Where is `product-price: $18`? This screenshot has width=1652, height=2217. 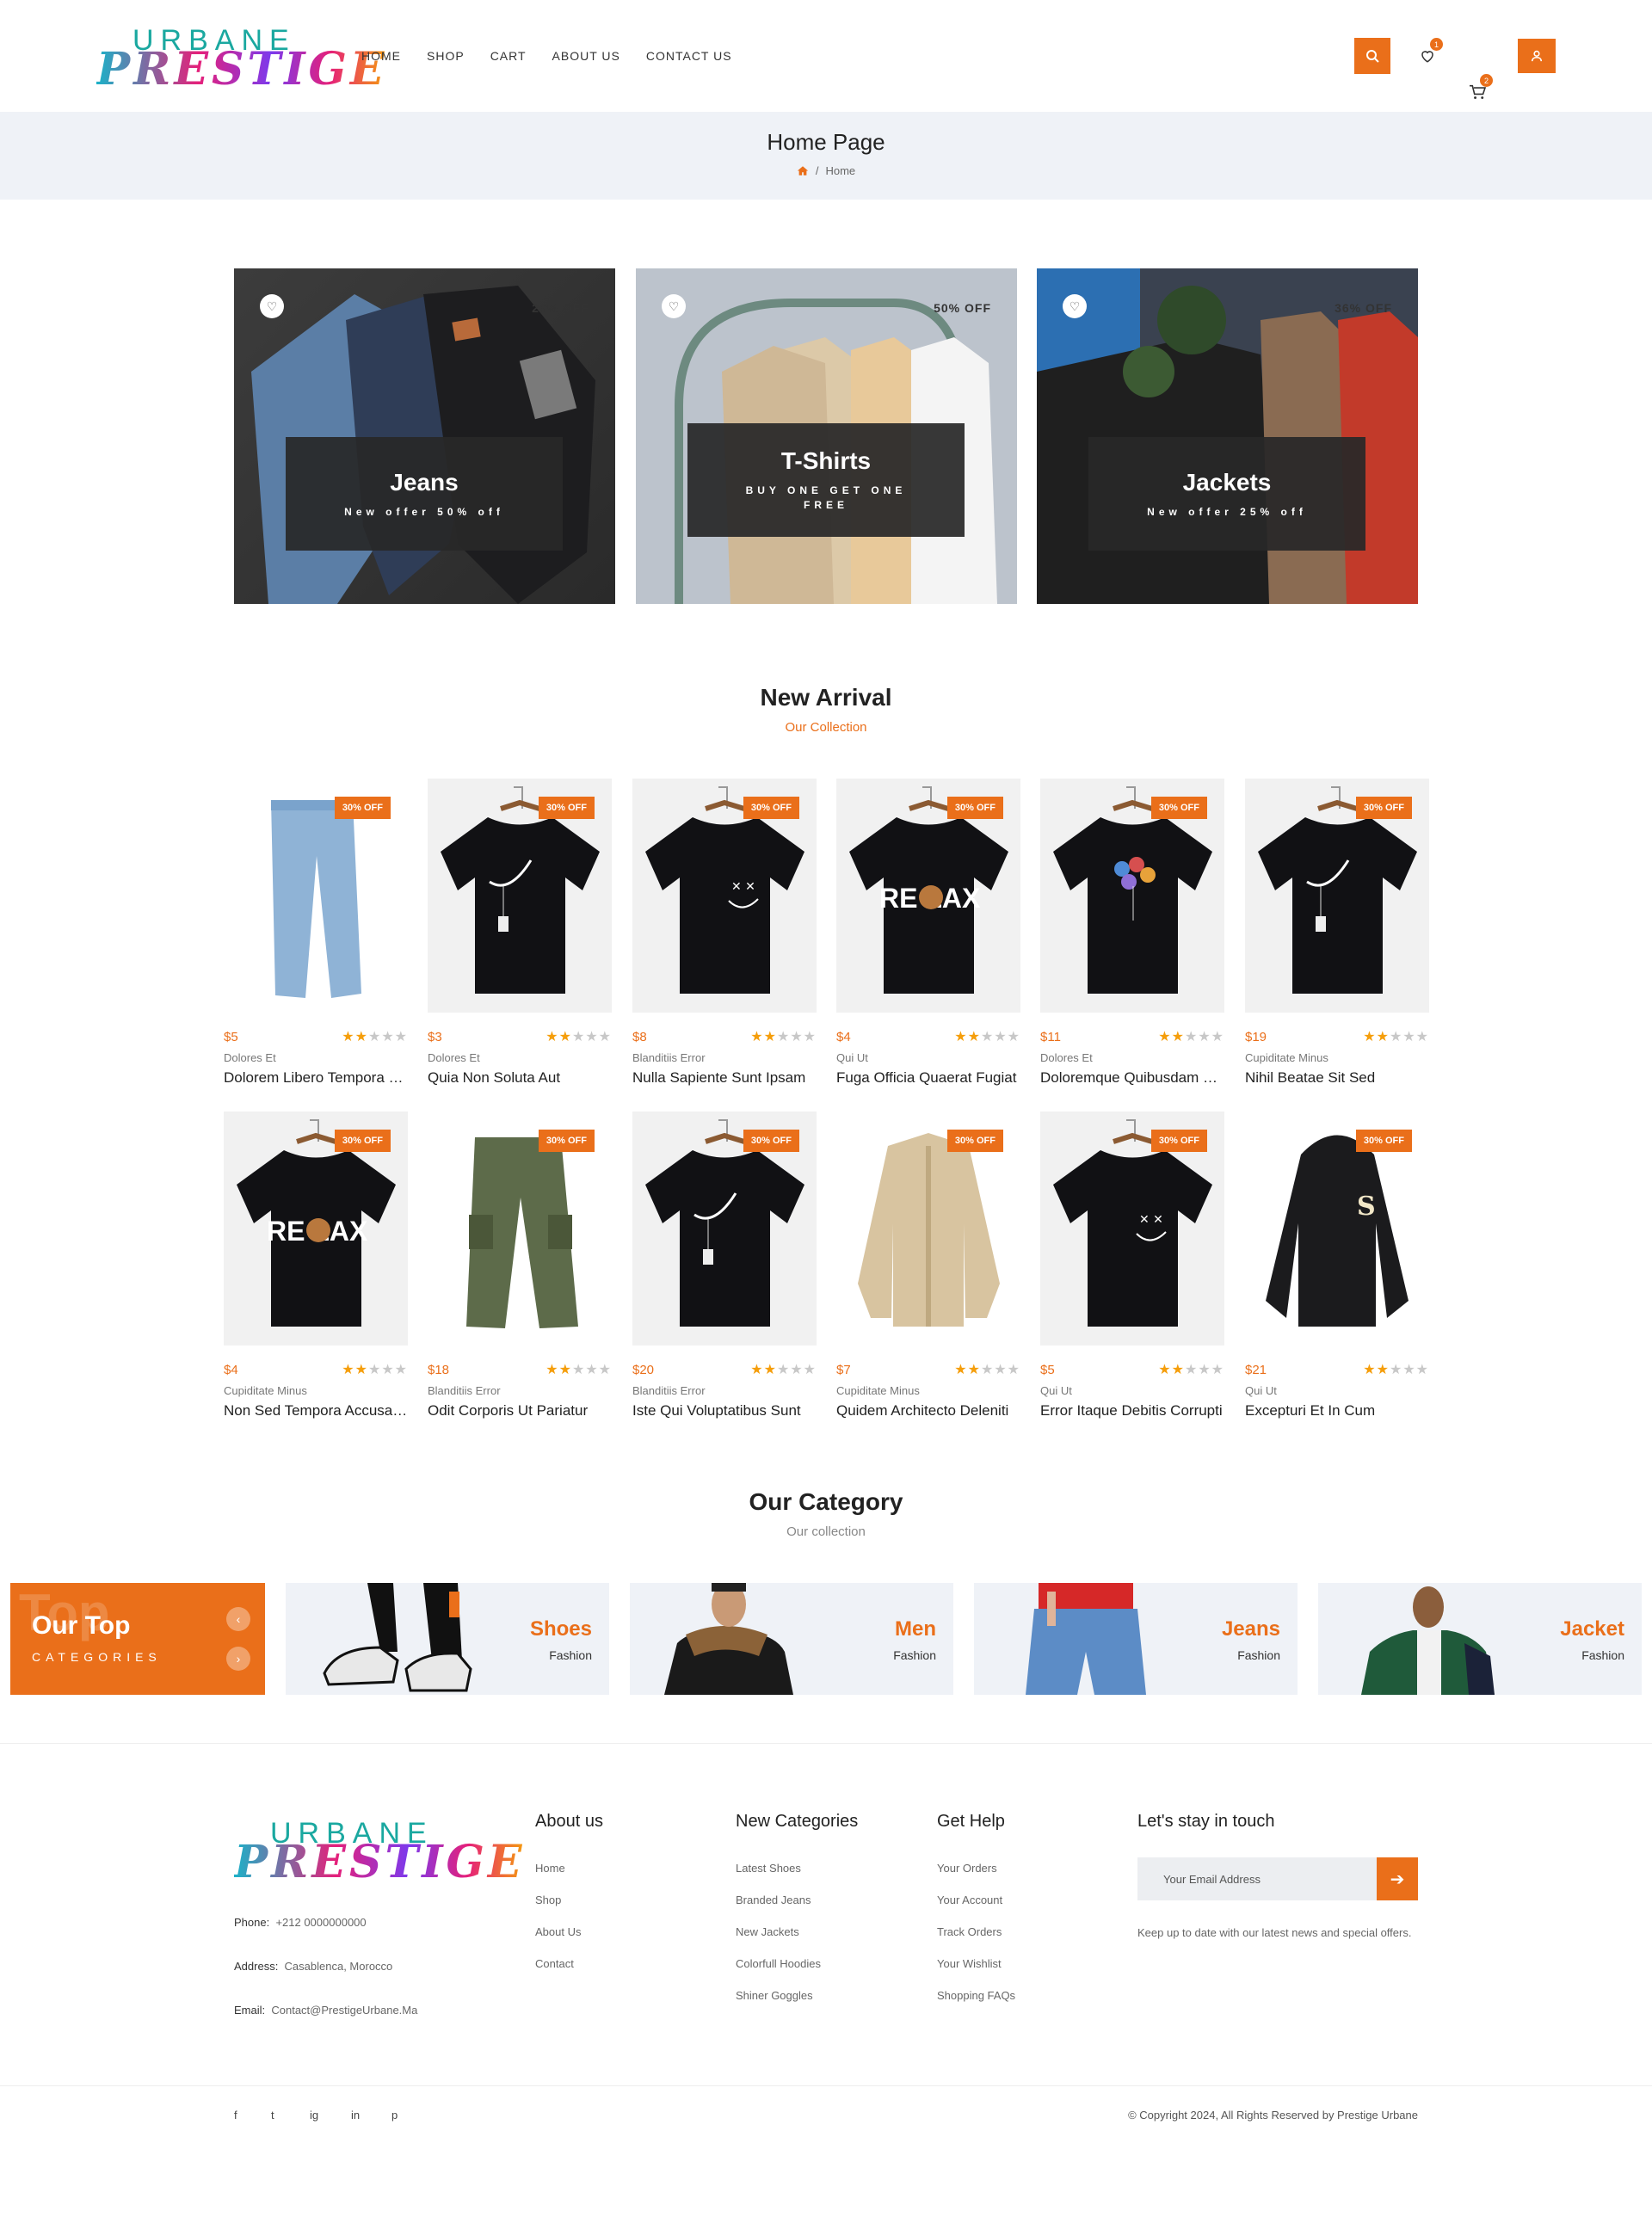
product-price: $18 is located at coordinates (439, 1369).